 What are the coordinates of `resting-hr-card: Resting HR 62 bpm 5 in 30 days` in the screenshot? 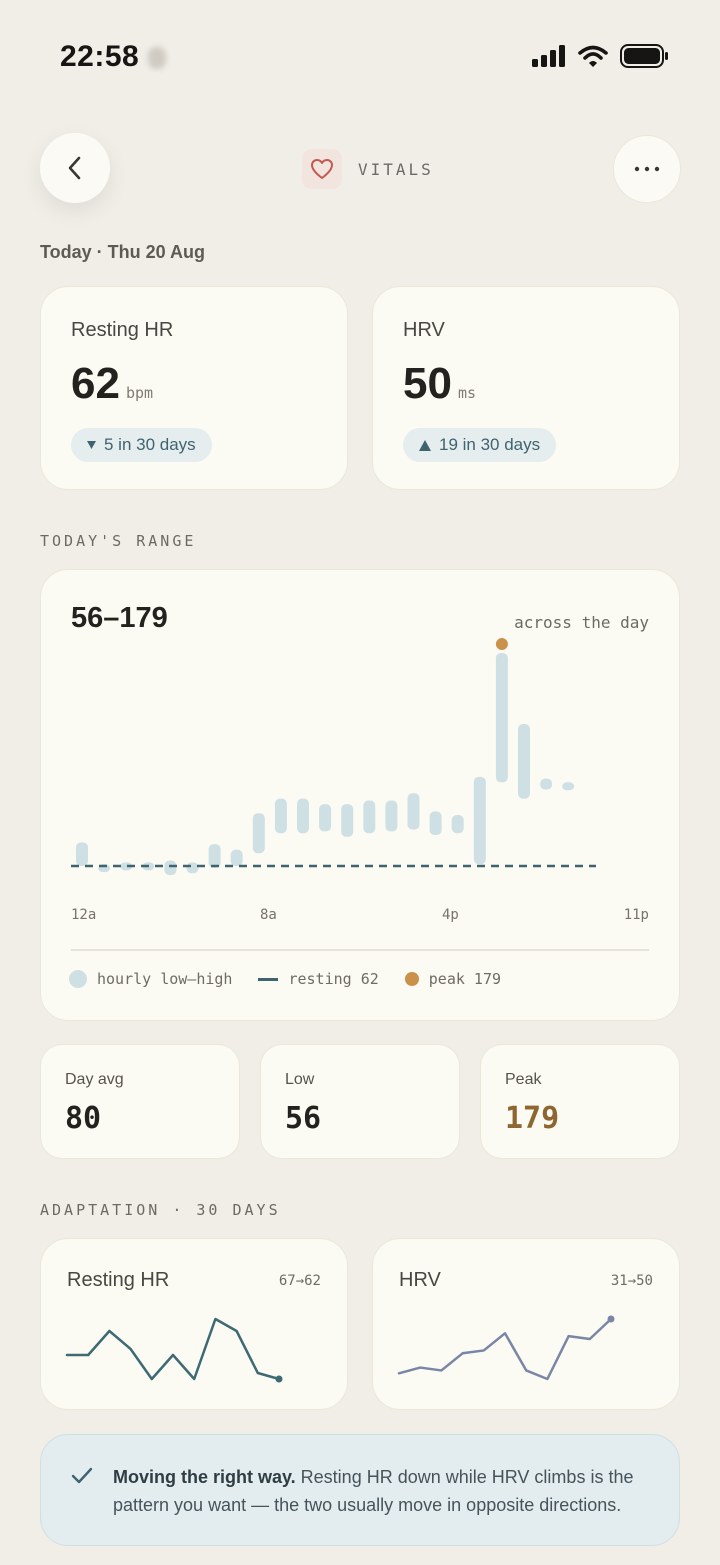 It's located at (194, 388).